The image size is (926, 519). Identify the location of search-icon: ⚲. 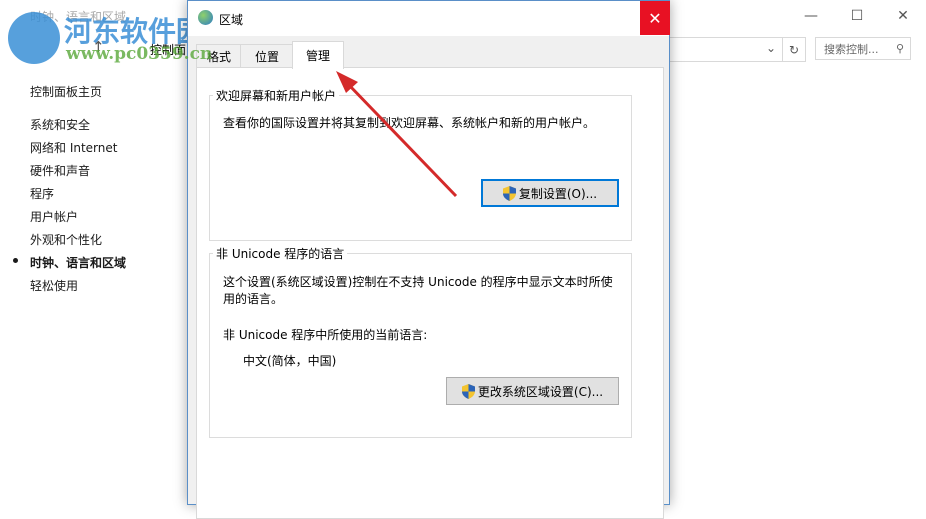
(899, 48).